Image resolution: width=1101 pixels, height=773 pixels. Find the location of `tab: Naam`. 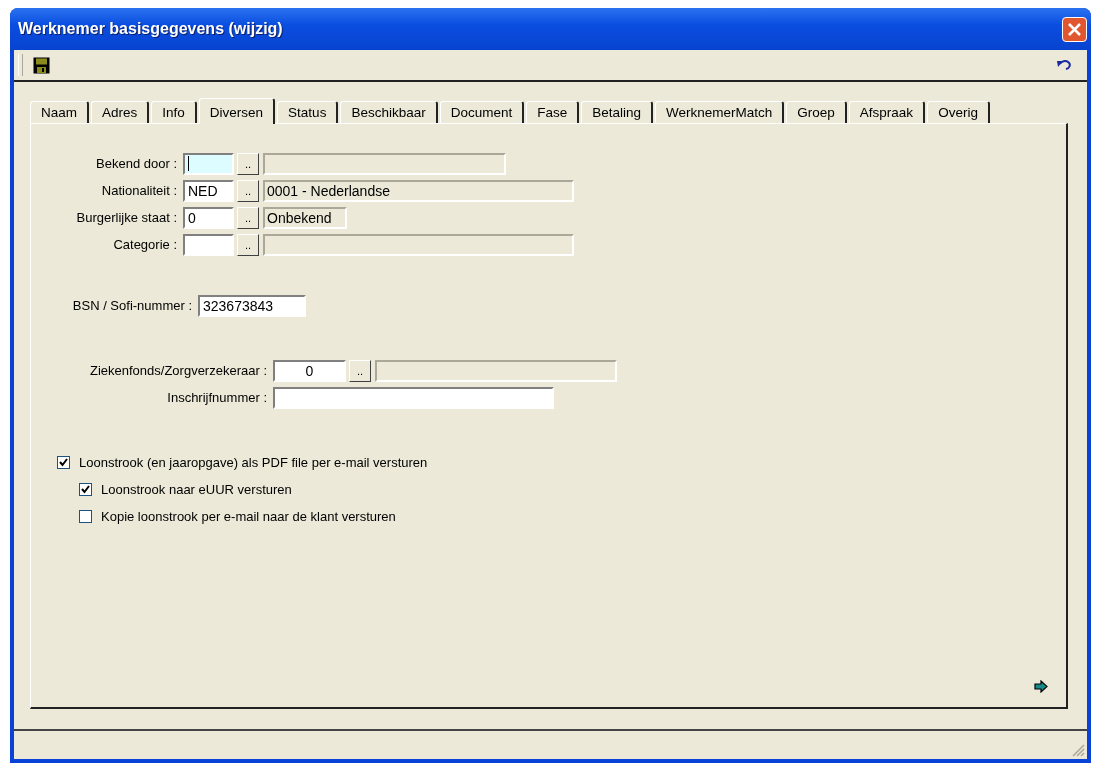

tab: Naam is located at coordinates (59, 112).